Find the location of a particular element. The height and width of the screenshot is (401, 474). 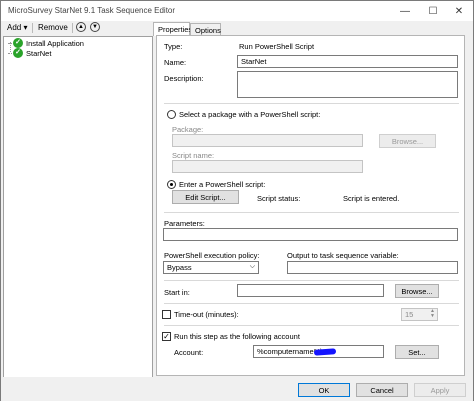

tree-item-starnet: ✓ StarNet is located at coordinates (29, 53).